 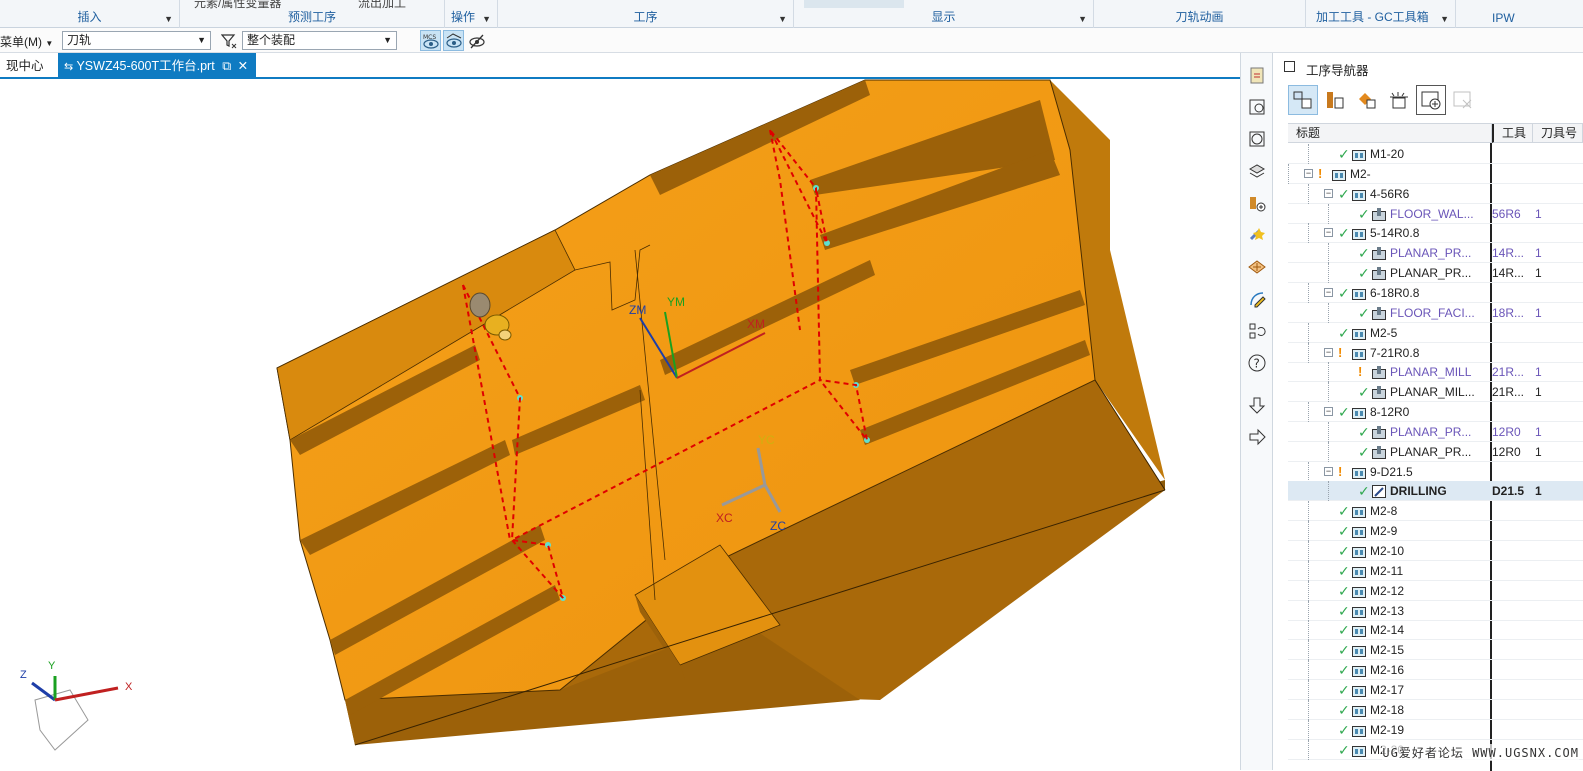 I want to click on program-node: ✓ M2-14, so click(x=1435, y=630).